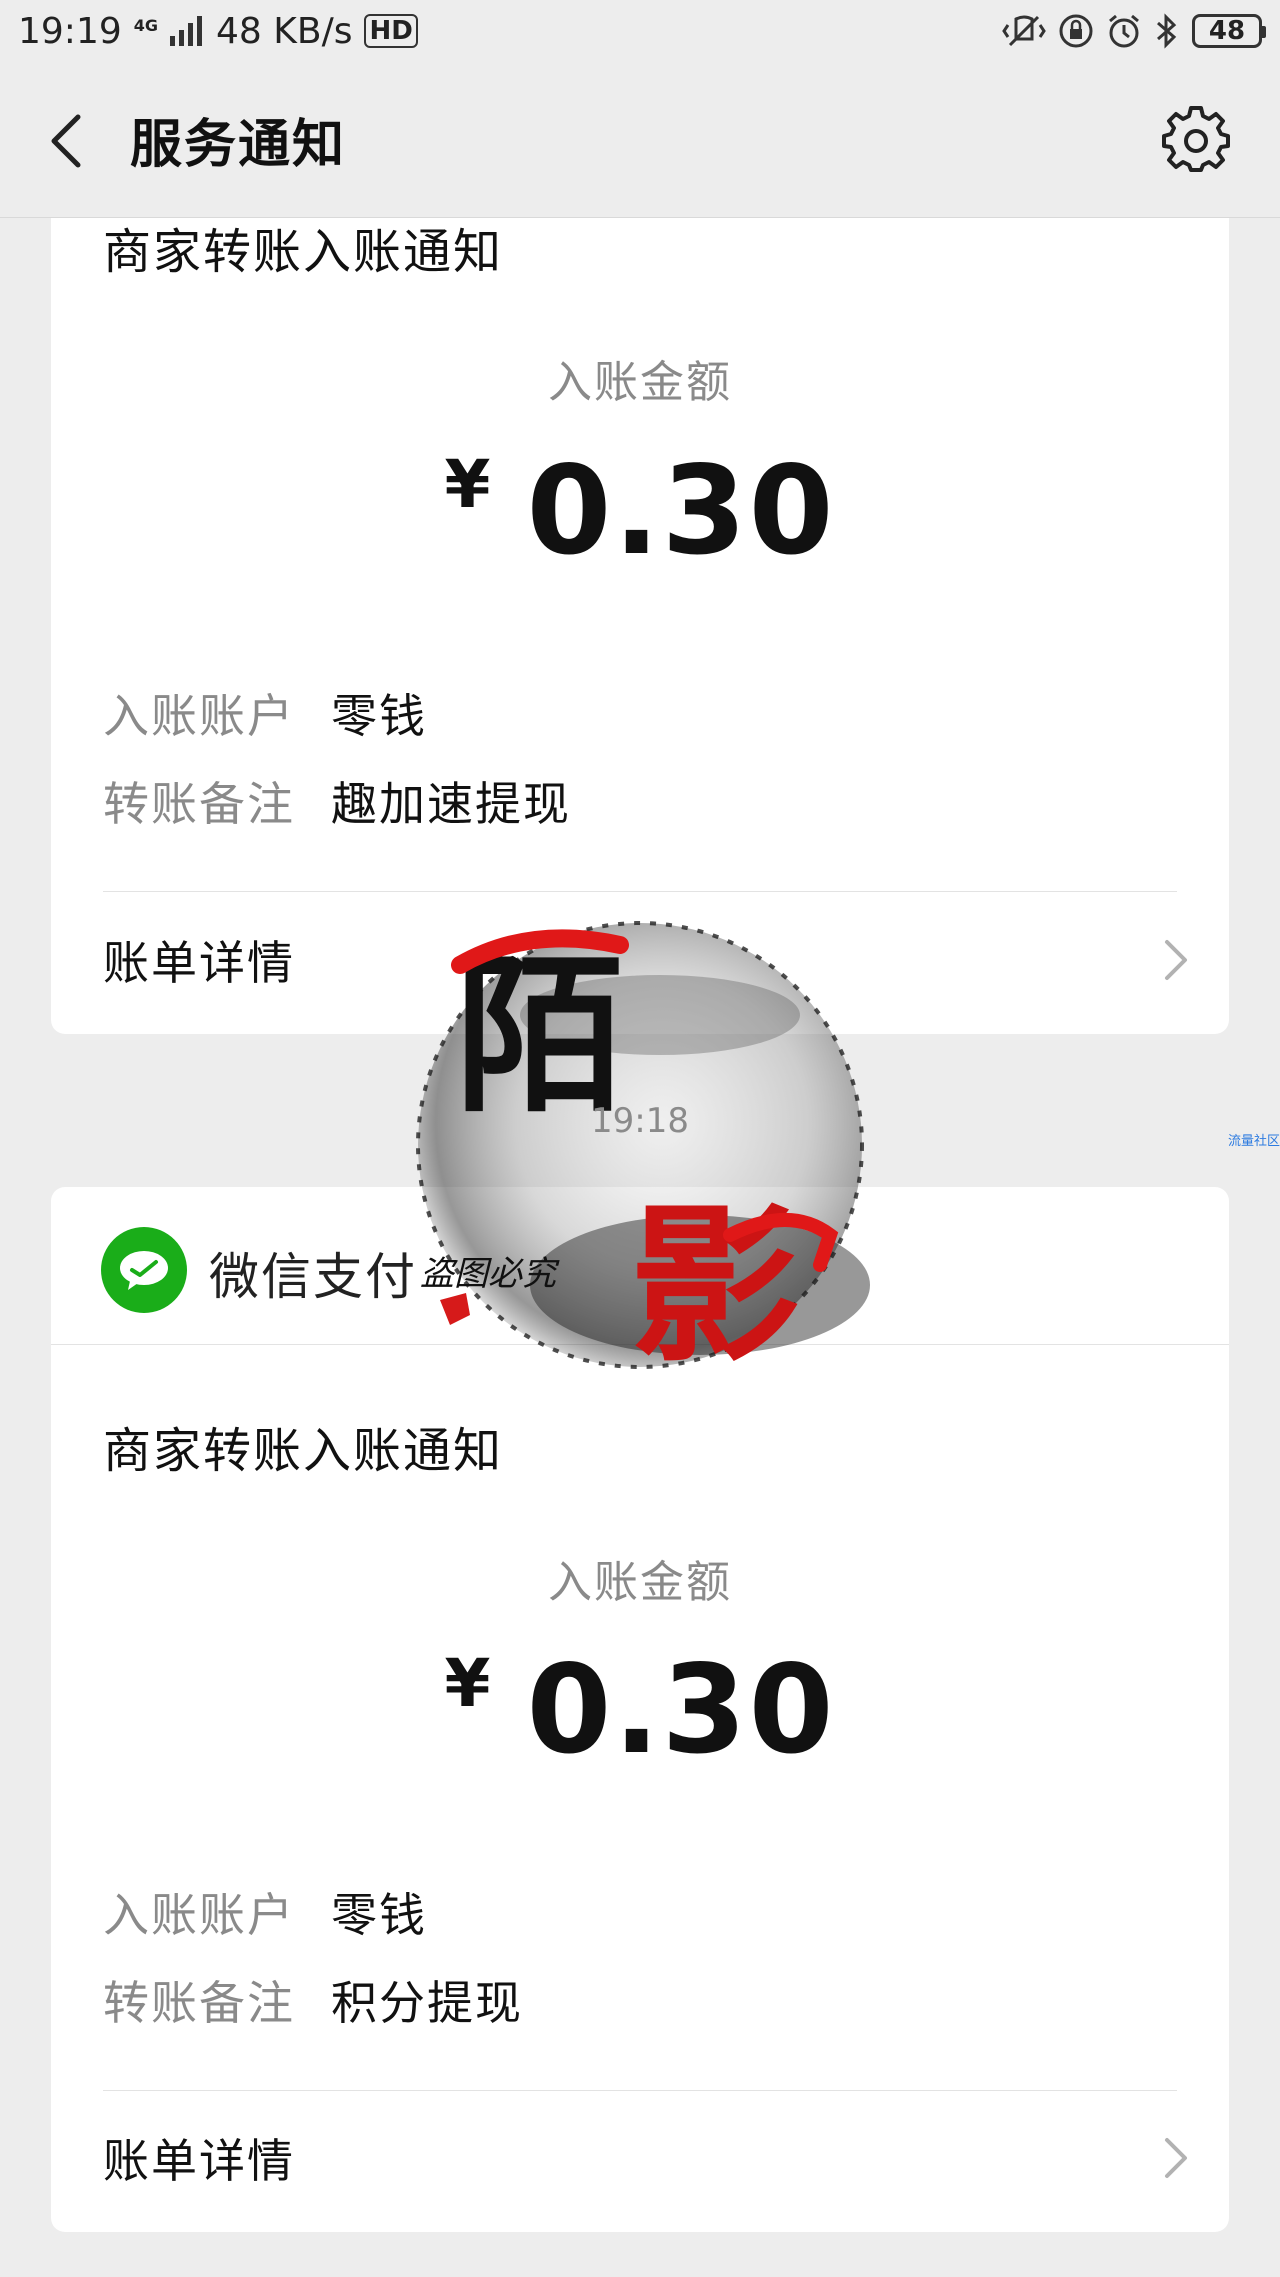  Describe the element at coordinates (284, 31) in the screenshot. I see `network-speed: 48 KB/s` at that location.